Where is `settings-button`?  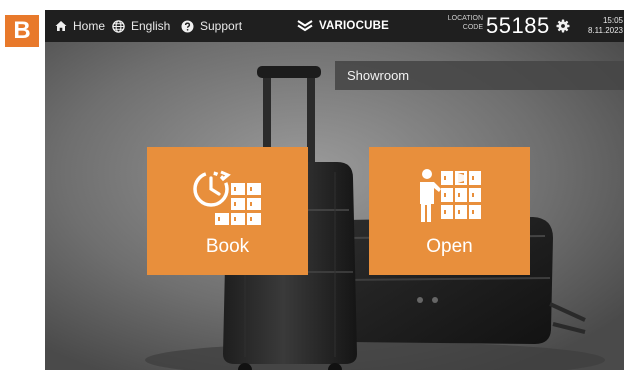 settings-button is located at coordinates (563, 27).